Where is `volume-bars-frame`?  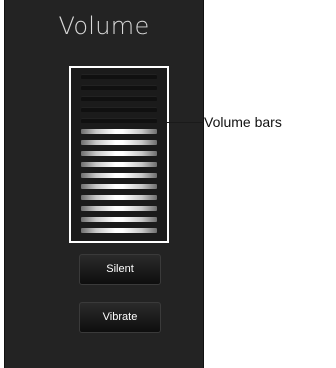 volume-bars-frame is located at coordinates (119, 154).